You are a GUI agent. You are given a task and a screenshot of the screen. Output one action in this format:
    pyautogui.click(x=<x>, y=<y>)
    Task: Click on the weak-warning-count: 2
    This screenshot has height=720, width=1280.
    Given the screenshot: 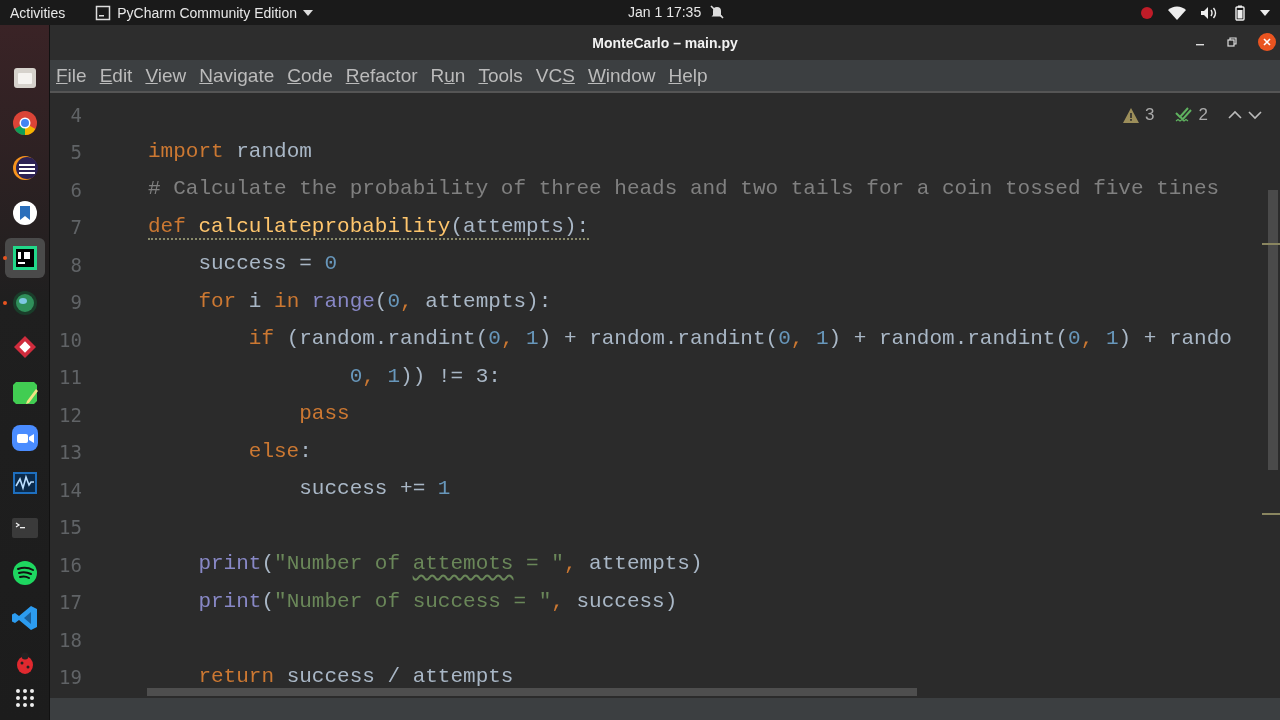 What is the action you would take?
    pyautogui.click(x=1203, y=115)
    